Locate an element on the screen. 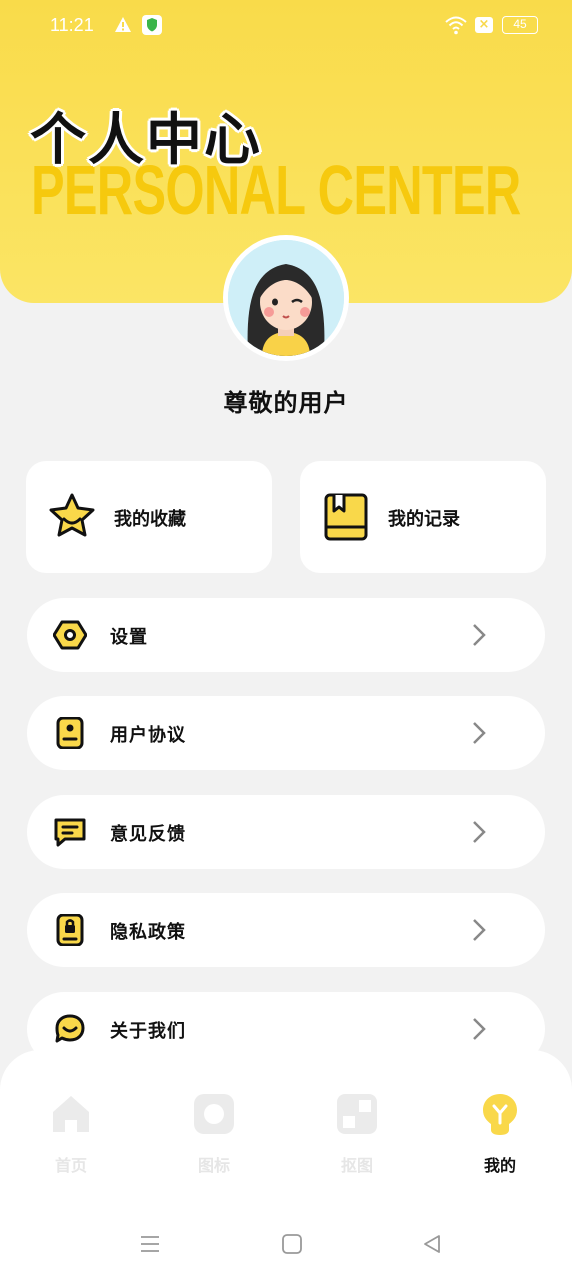  settings-icon is located at coordinates (70, 635).